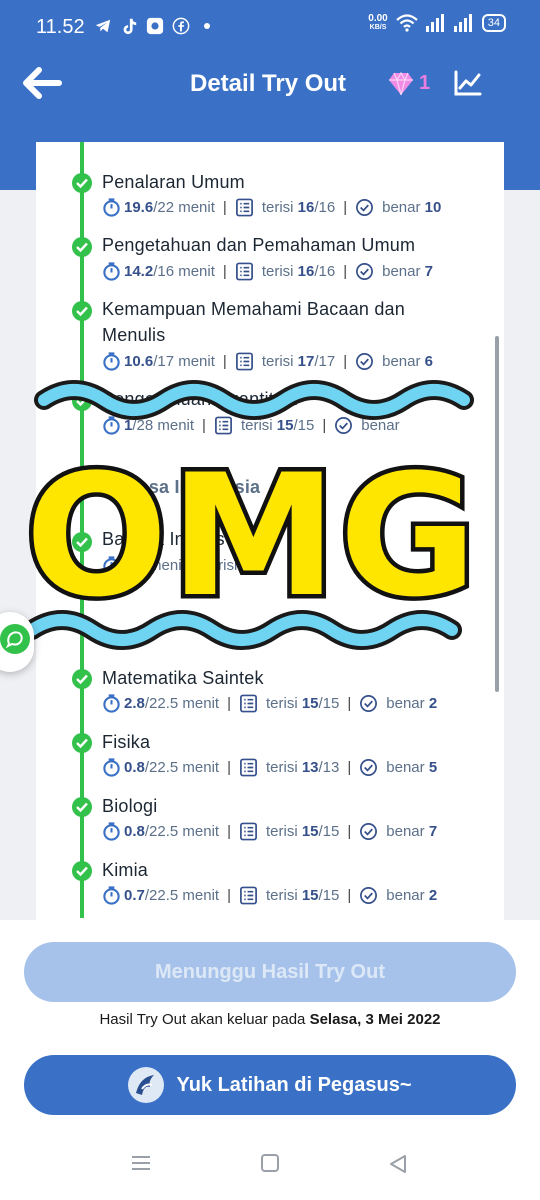 Image resolution: width=540 pixels, height=1200 pixels. Describe the element at coordinates (493, 23) in the screenshot. I see `battery-indicator: 34` at that location.